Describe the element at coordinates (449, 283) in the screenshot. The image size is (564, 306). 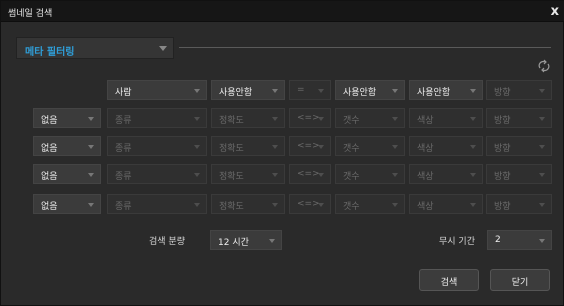
I see `search-button-label: 검색` at that location.